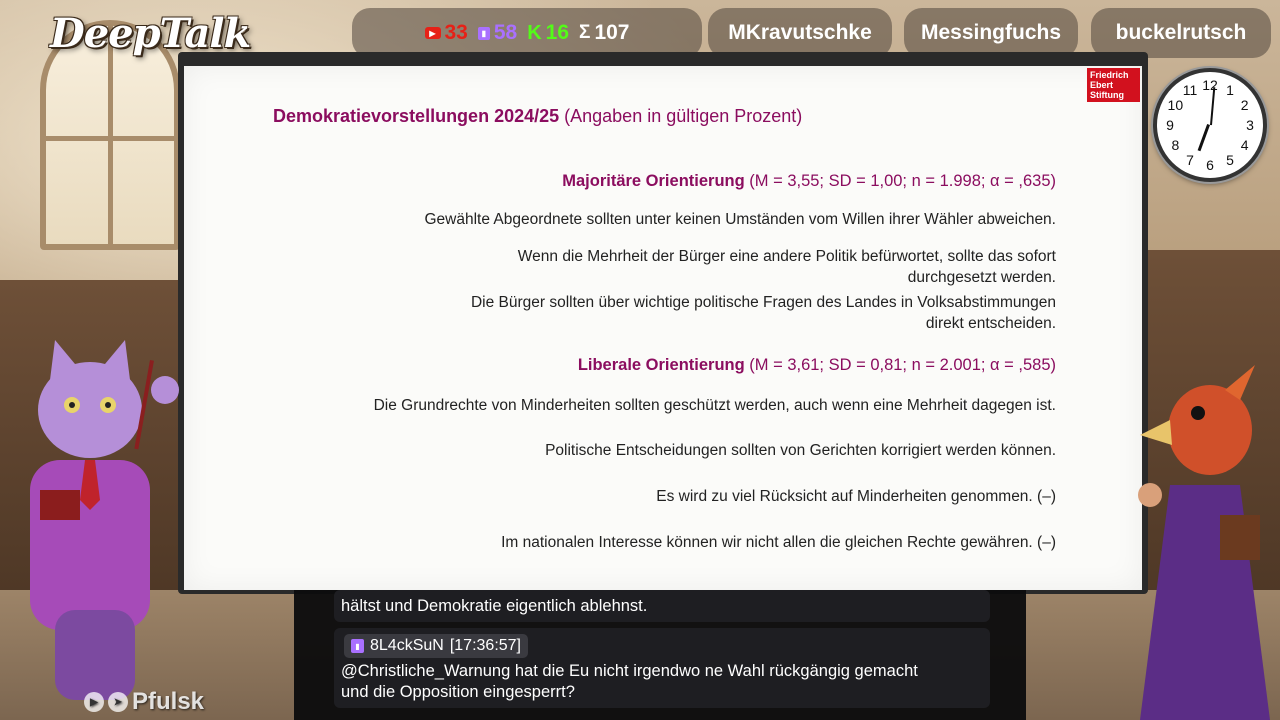 The height and width of the screenshot is (720, 1280). What do you see at coordinates (456, 32) in the screenshot?
I see `youtube-count: 33` at bounding box center [456, 32].